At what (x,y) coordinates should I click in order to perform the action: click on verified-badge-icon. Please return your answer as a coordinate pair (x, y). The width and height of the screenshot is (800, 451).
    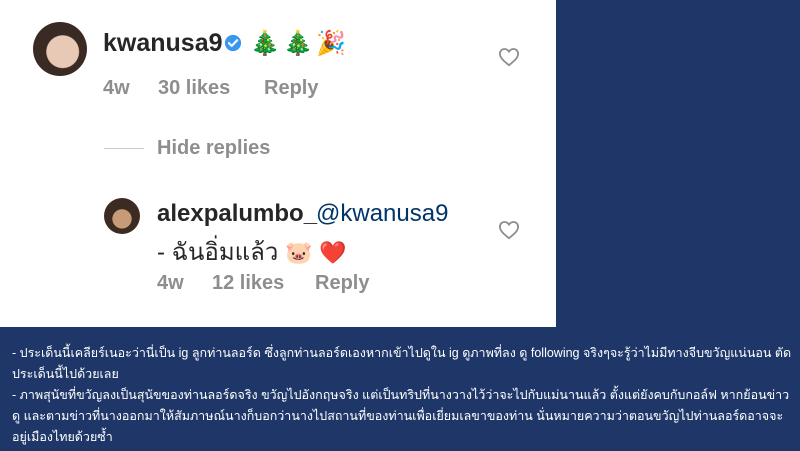
    Looking at the image, I should click on (233, 43).